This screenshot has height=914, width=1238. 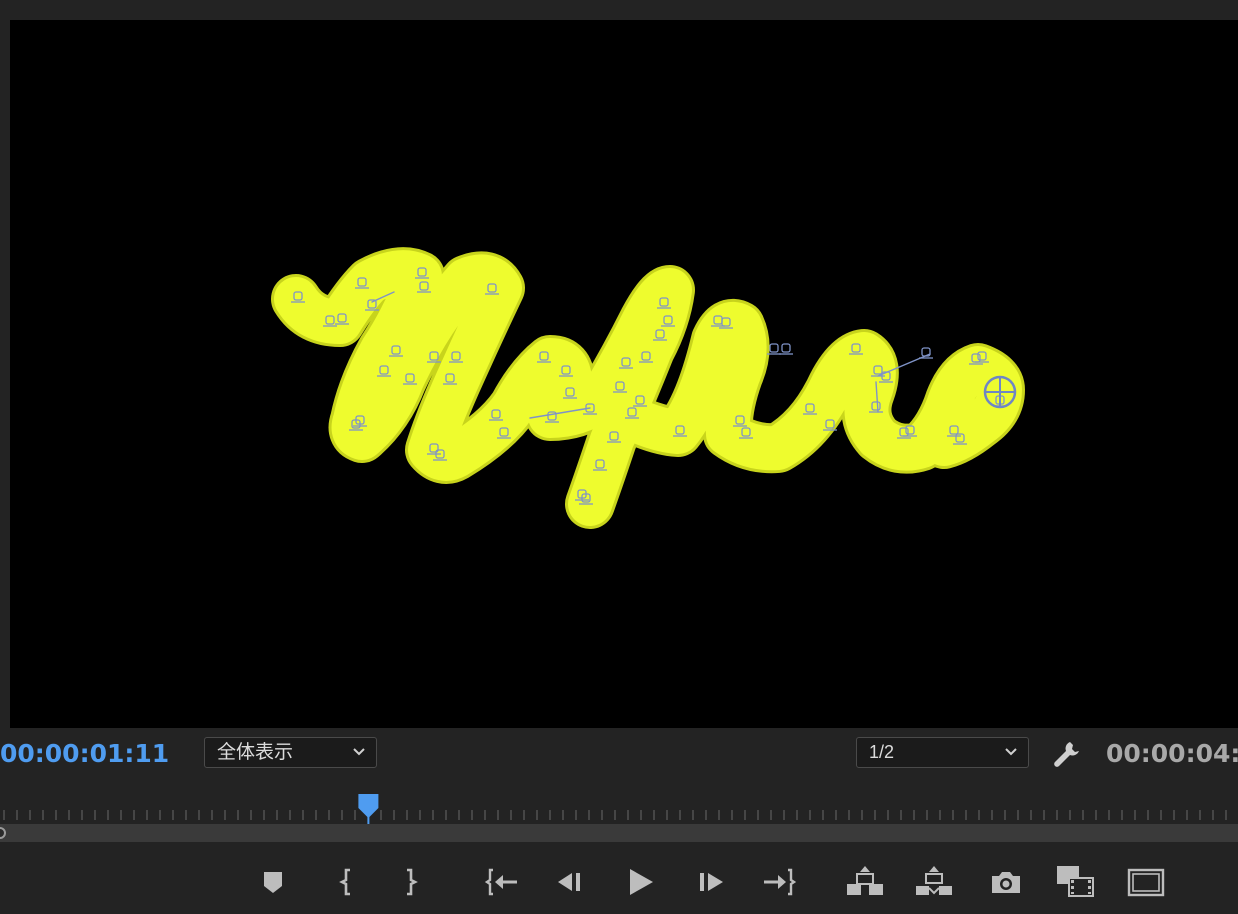 What do you see at coordinates (882, 752) in the screenshot?
I see `playback-resolution-value: 1/2` at bounding box center [882, 752].